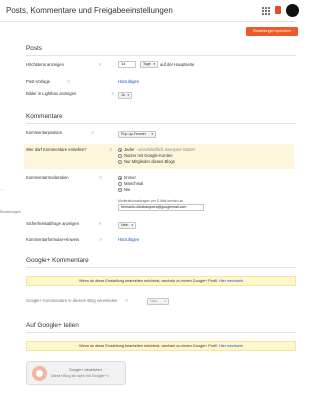 The height and width of the screenshot is (400, 320). I want to click on gplus-box-subtitle: Dieser Blog ist nicht mit Google+ v, so click(80, 376).